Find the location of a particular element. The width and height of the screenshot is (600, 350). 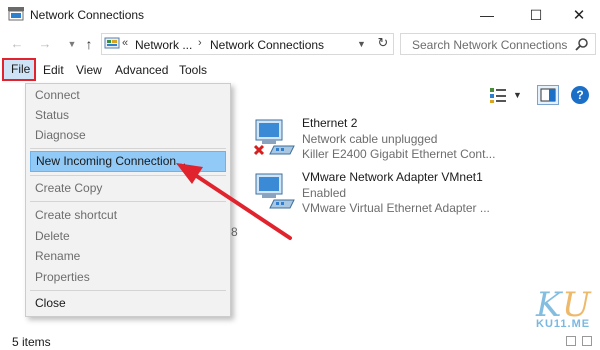

menu-item-delete: Delete is located at coordinates (128, 236).